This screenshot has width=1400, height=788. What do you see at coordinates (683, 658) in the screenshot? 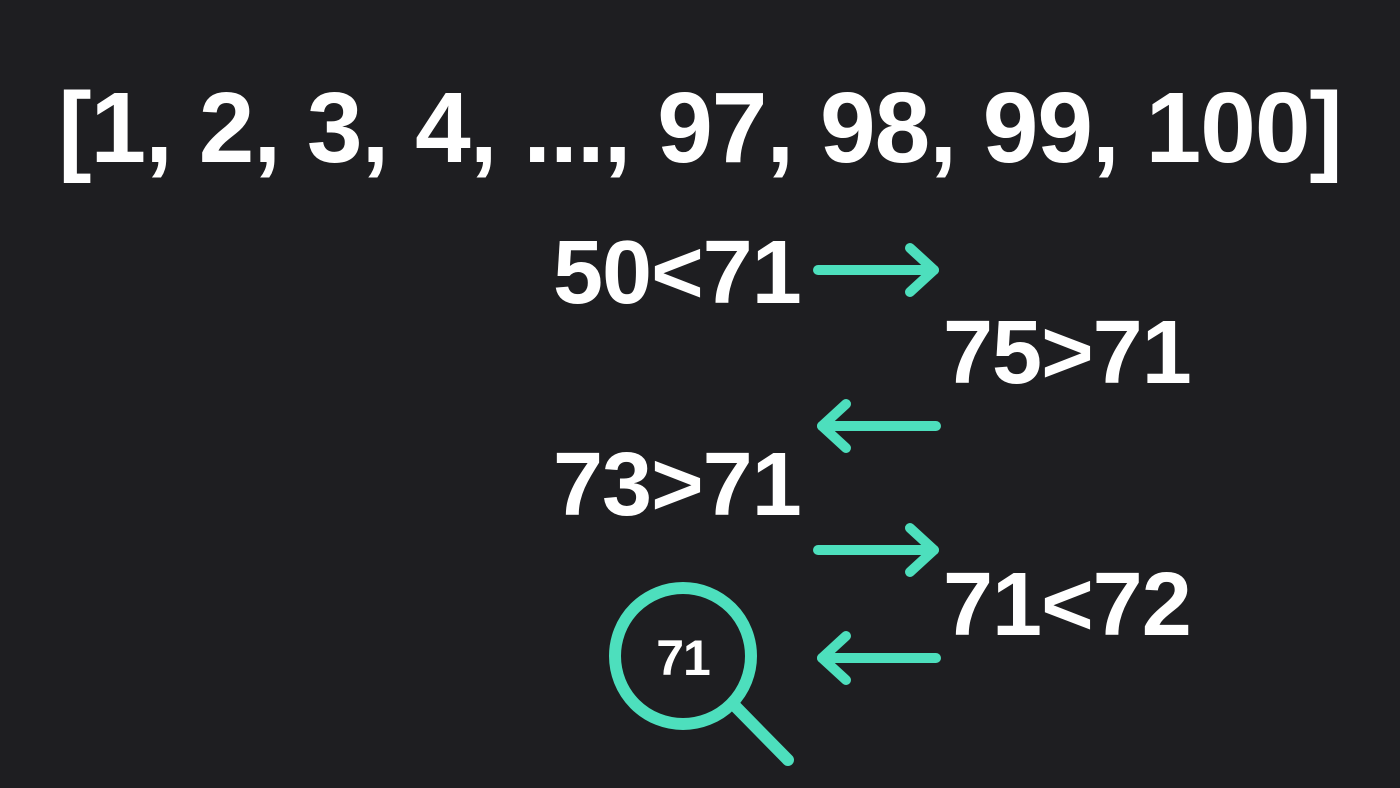
I see `found-value-label: 71` at bounding box center [683, 658].